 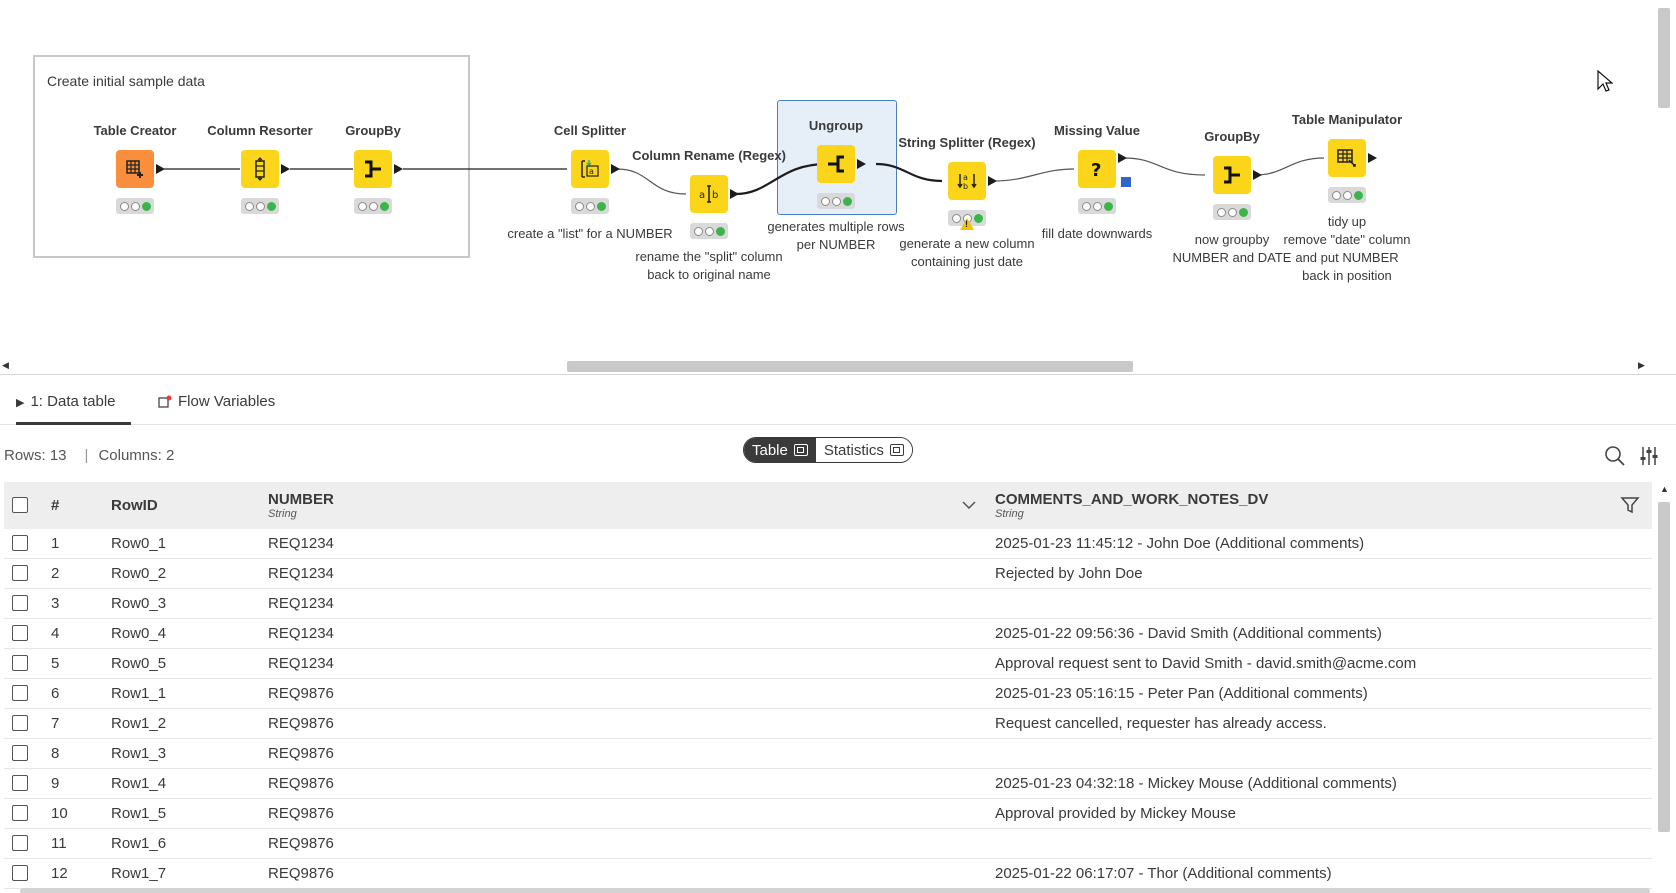 I want to click on view-toggle: Table Statistics, so click(x=828, y=450).